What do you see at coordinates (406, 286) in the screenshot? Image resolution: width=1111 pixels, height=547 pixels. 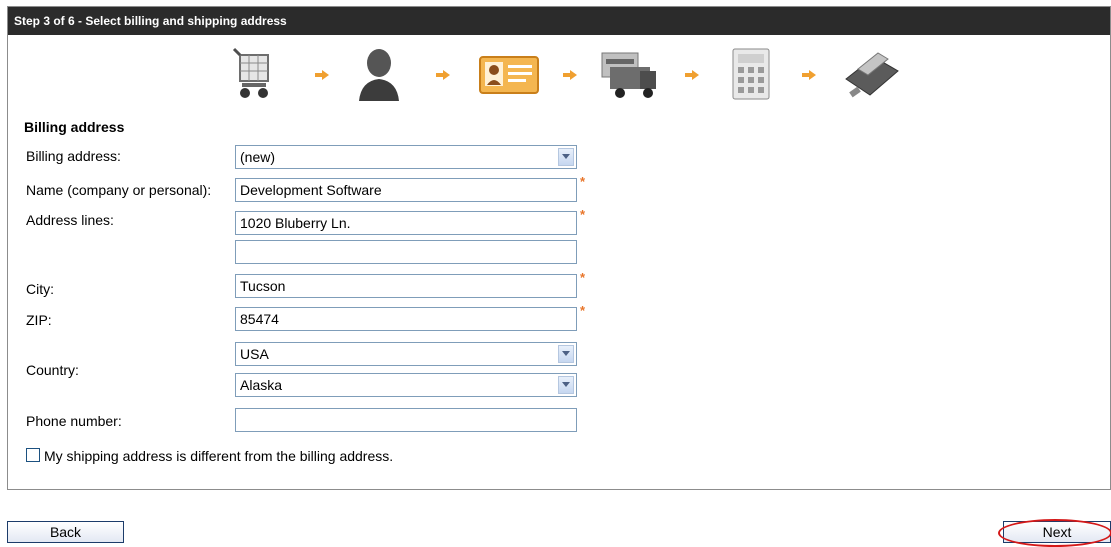 I see `city-input: Tucson` at bounding box center [406, 286].